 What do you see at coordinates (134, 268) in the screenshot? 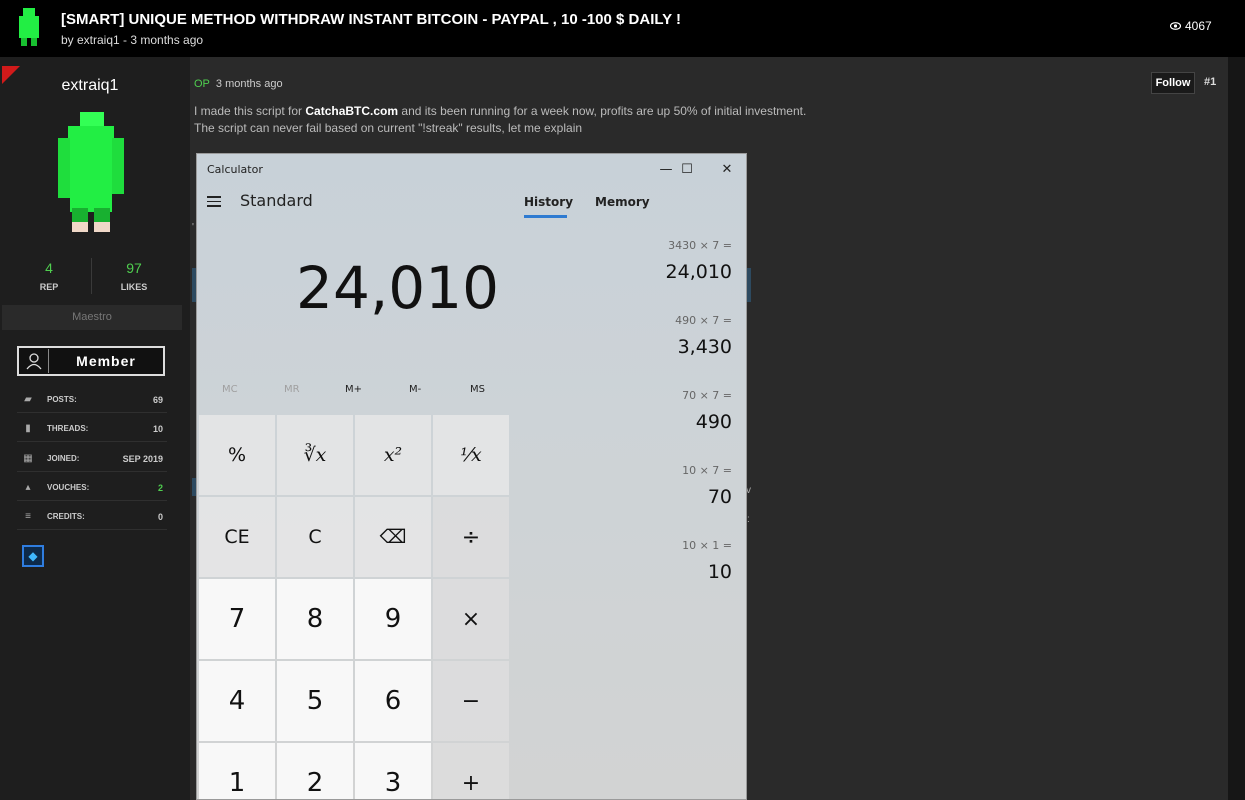
I see `likes-value: 97` at bounding box center [134, 268].